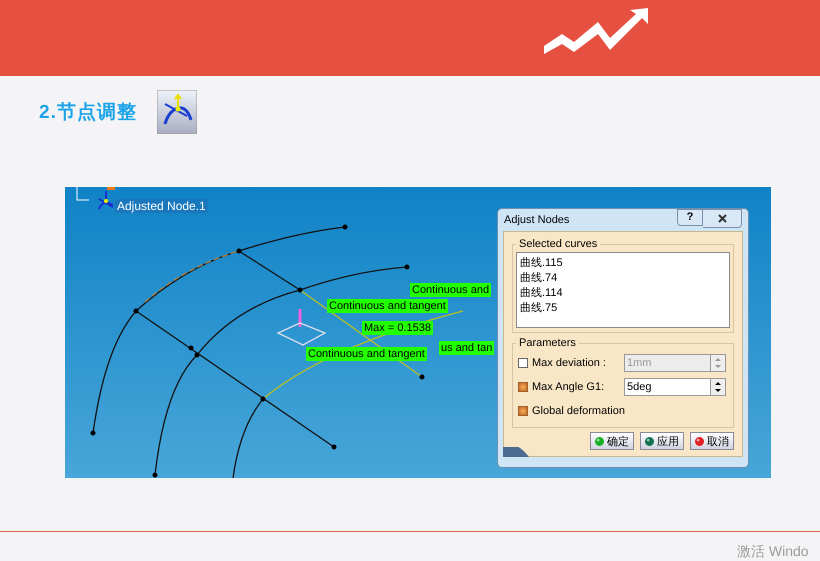 Image resolution: width=820 pixels, height=561 pixels. I want to click on activation-notice: 激活 Windo, so click(773, 552).